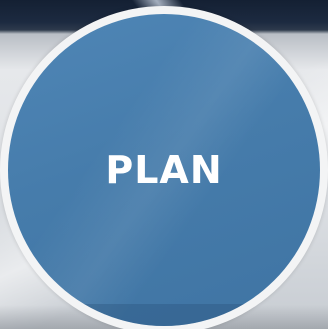 This screenshot has height=329, width=328. I want to click on badge-label: PLAN, so click(164, 170).